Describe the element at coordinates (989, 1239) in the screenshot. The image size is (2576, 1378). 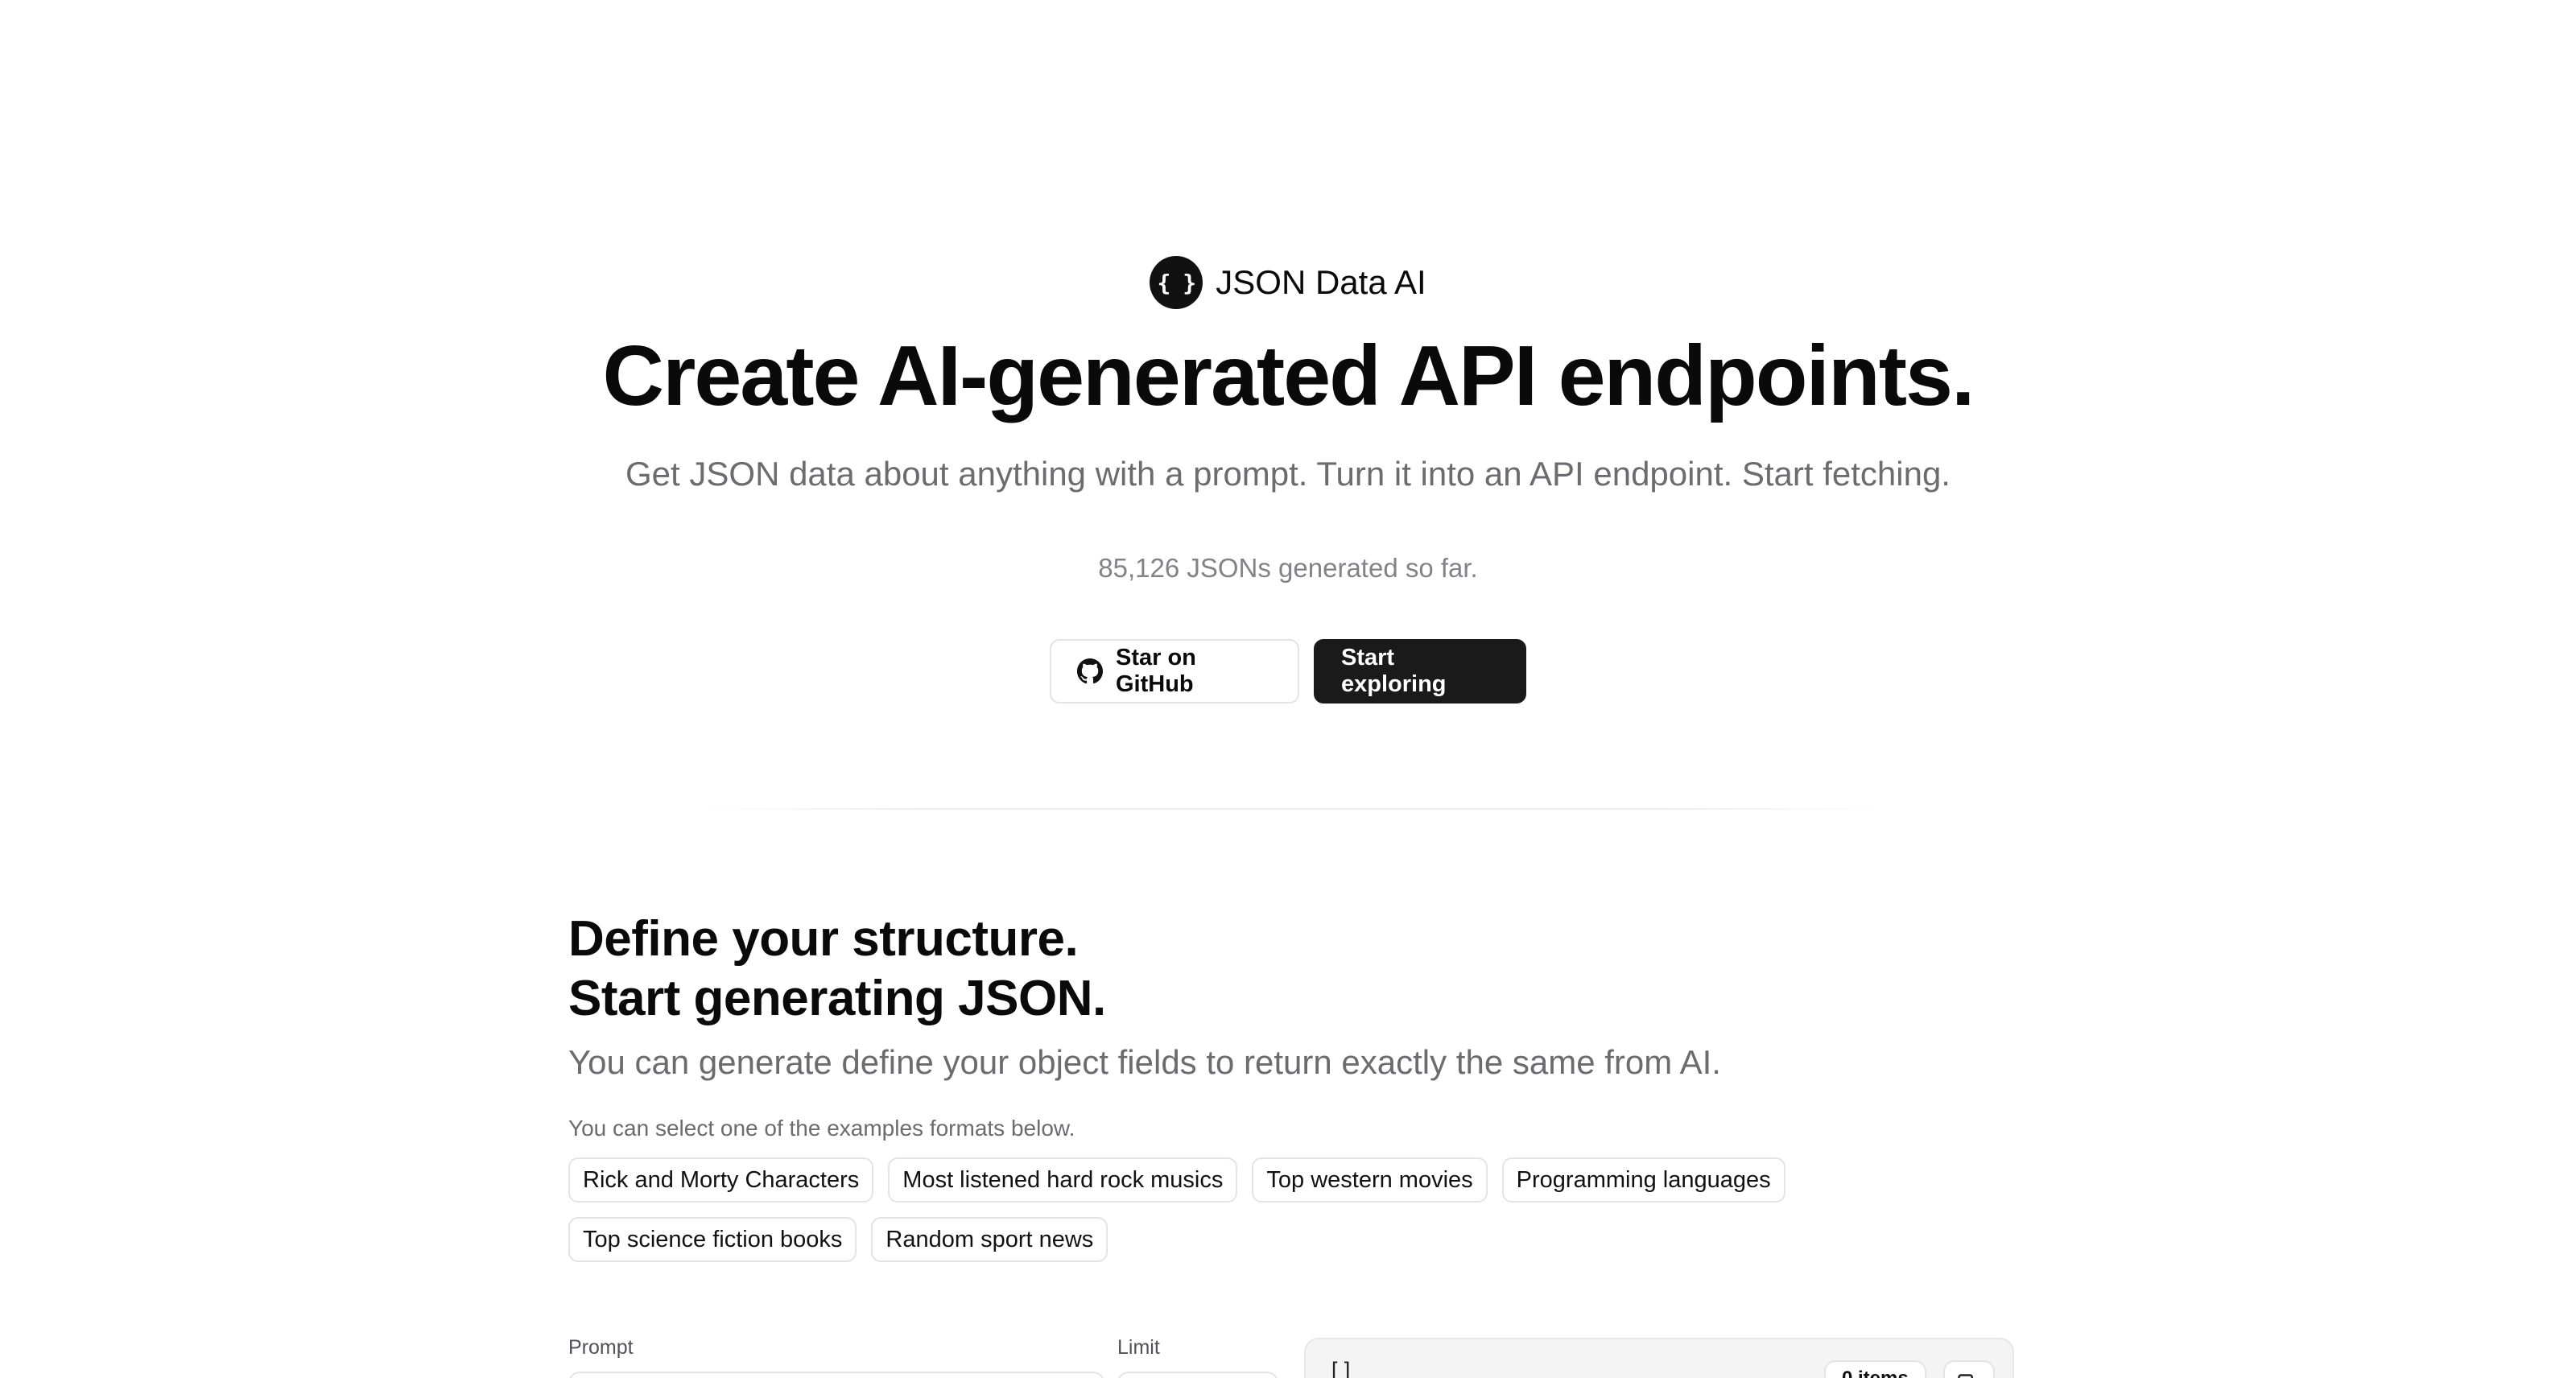
I see `example-chip-sport-news: Random sport news` at that location.